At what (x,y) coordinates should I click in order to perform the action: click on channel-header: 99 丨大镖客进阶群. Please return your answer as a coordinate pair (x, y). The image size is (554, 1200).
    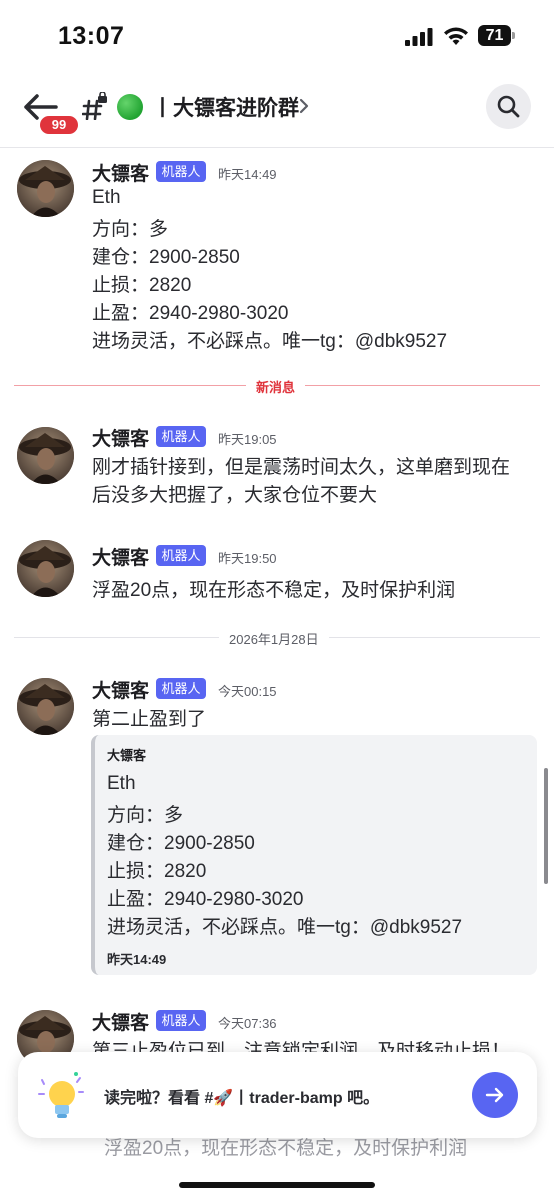
    Looking at the image, I should click on (277, 110).